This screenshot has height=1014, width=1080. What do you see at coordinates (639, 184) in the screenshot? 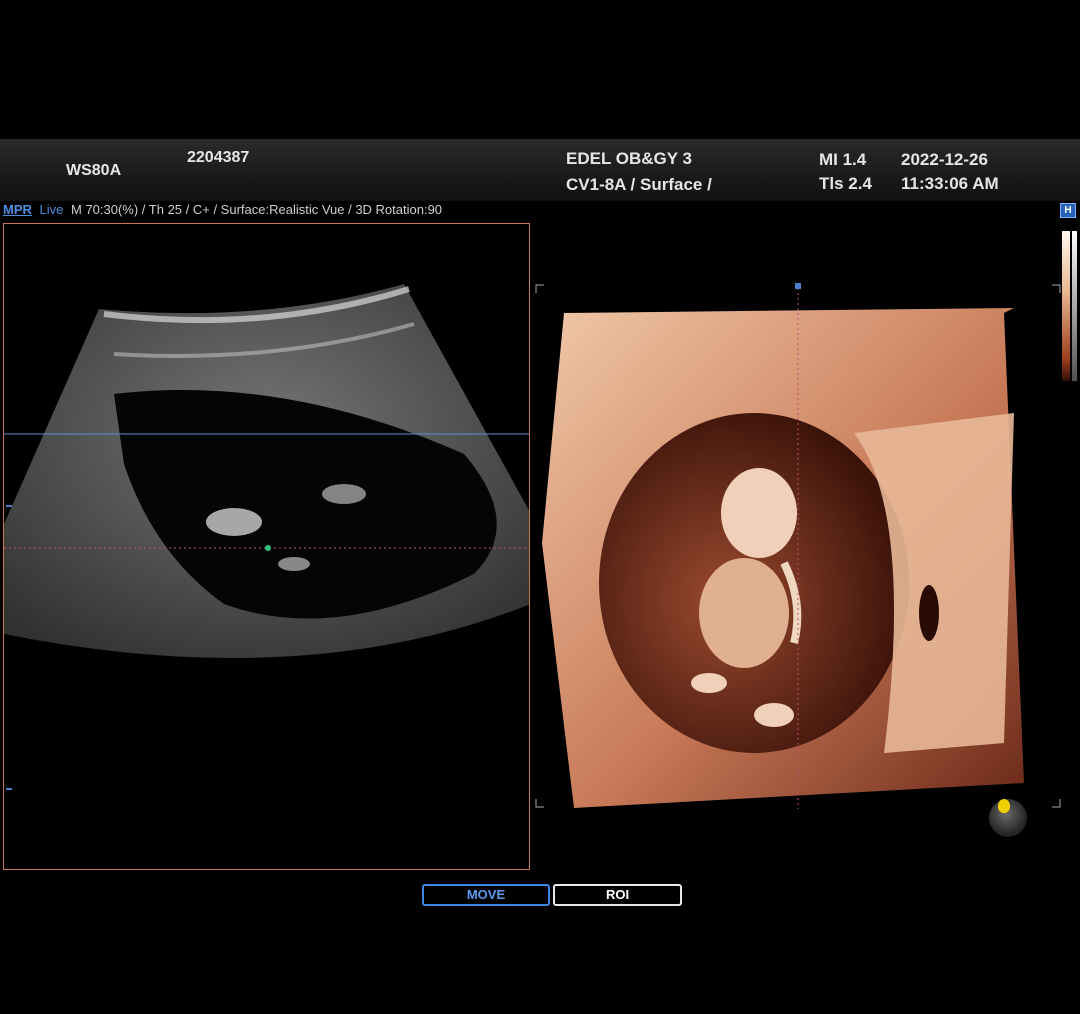
I see `probe-mode-label: CV1-8A / Surface /` at bounding box center [639, 184].